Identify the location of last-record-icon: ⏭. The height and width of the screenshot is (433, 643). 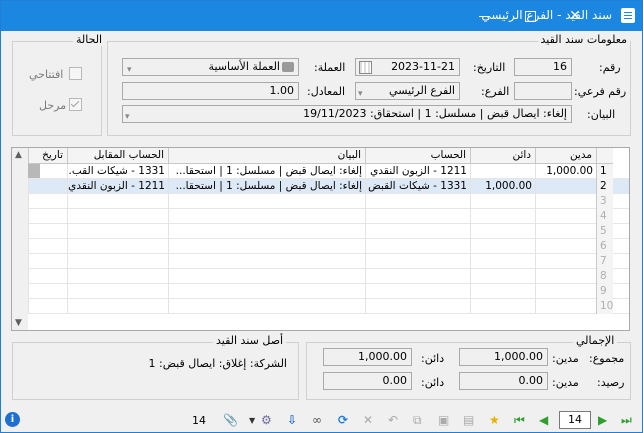
(626, 420).